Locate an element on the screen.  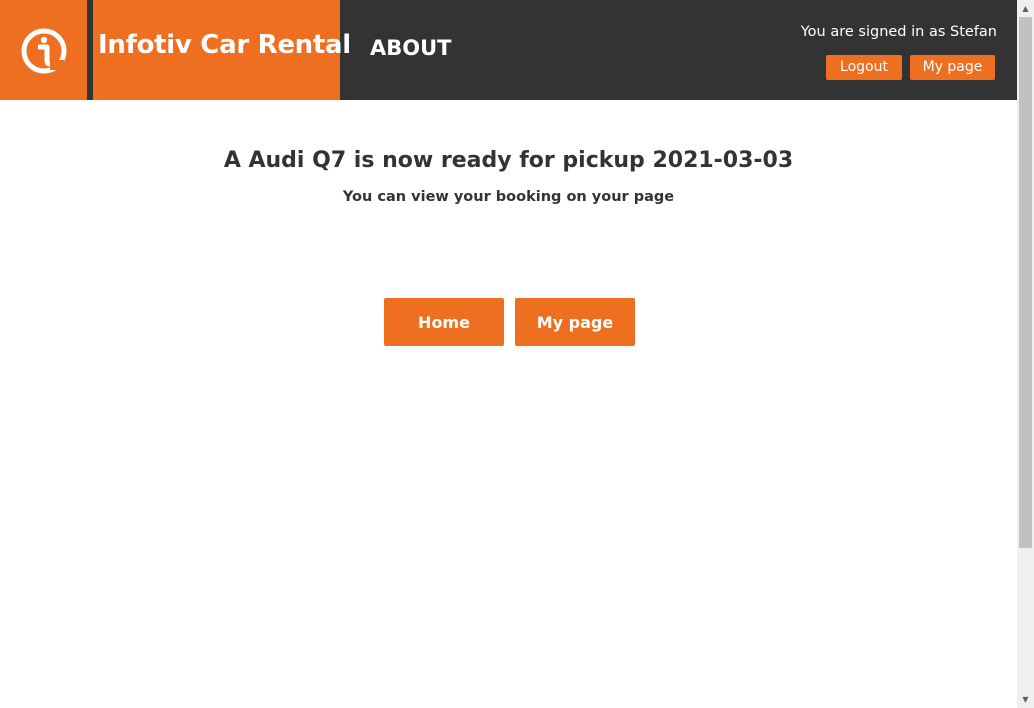
scrollbar-thumb is located at coordinates (1025, 282).